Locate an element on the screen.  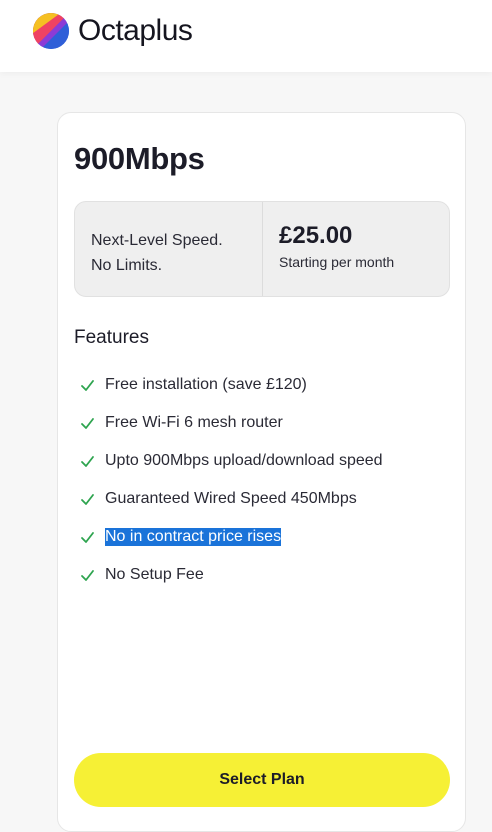
feature-item: No Setup Fee is located at coordinates (231, 575).